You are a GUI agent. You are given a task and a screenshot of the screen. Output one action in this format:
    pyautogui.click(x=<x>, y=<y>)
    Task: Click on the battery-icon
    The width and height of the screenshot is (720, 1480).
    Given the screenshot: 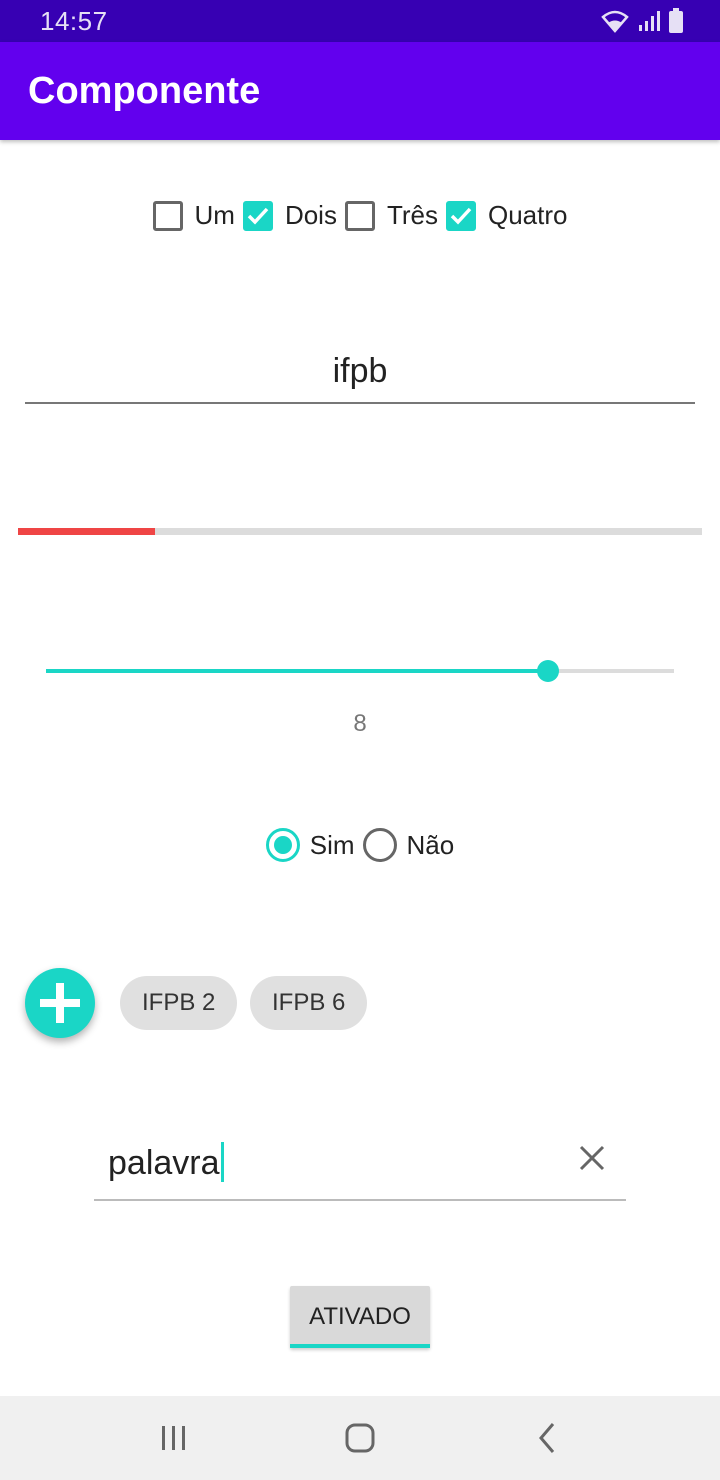 What is the action you would take?
    pyautogui.click(x=676, y=20)
    